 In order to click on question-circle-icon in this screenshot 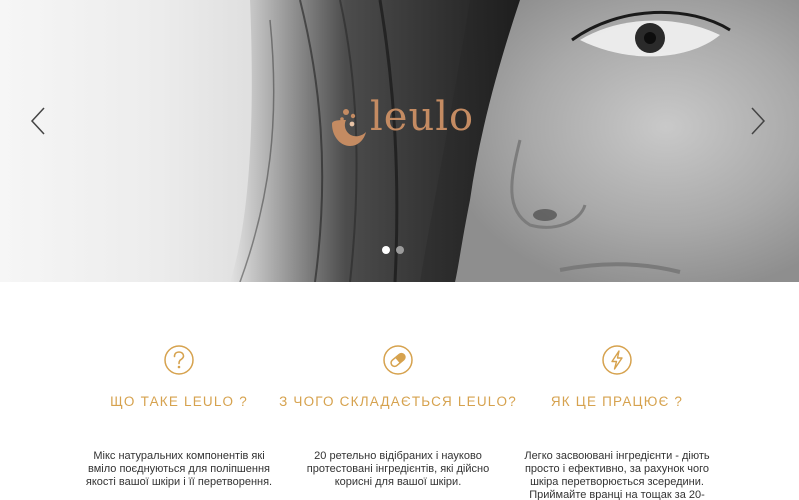, I will do `click(179, 360)`.